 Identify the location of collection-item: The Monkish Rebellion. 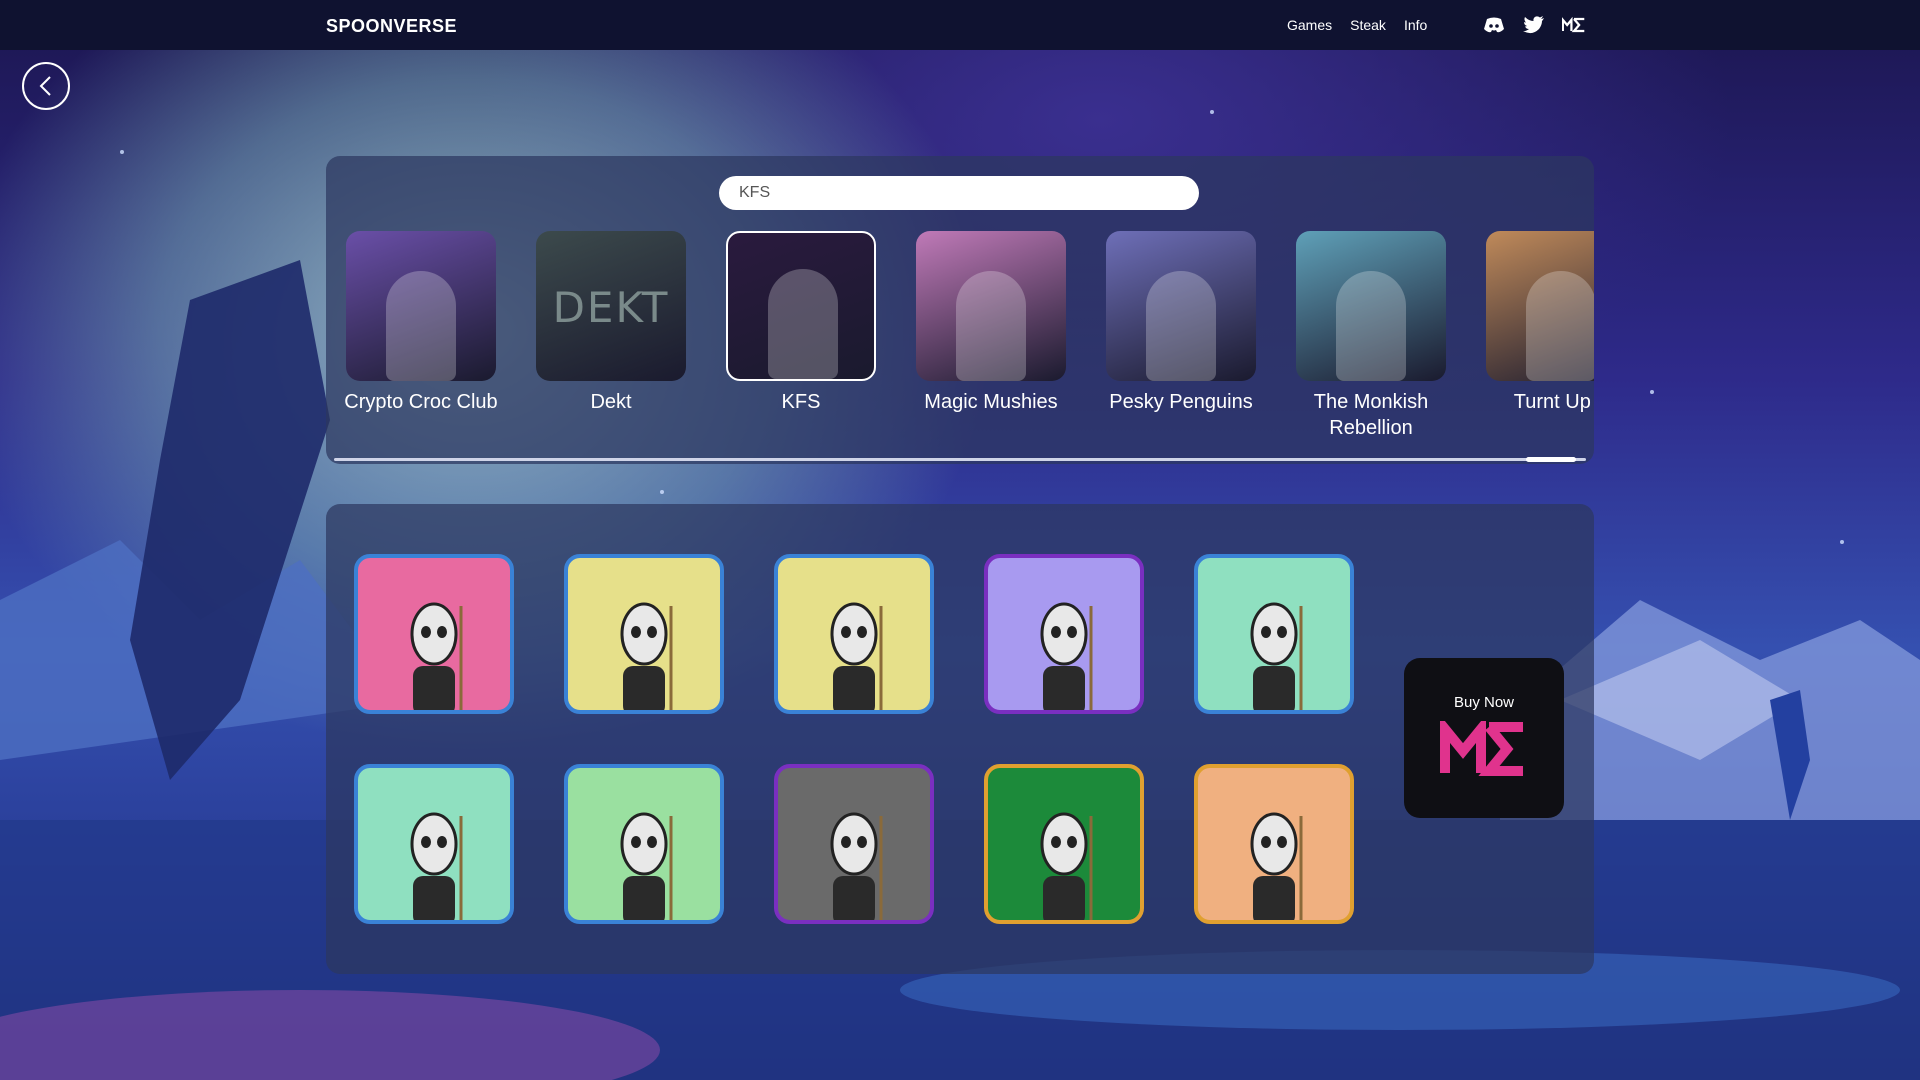
(1371, 336).